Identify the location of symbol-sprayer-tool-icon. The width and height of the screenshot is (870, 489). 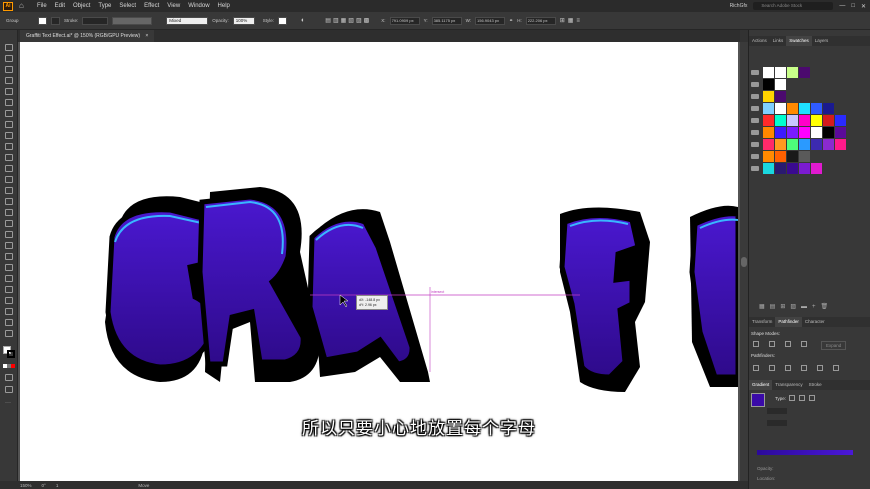
(9, 278).